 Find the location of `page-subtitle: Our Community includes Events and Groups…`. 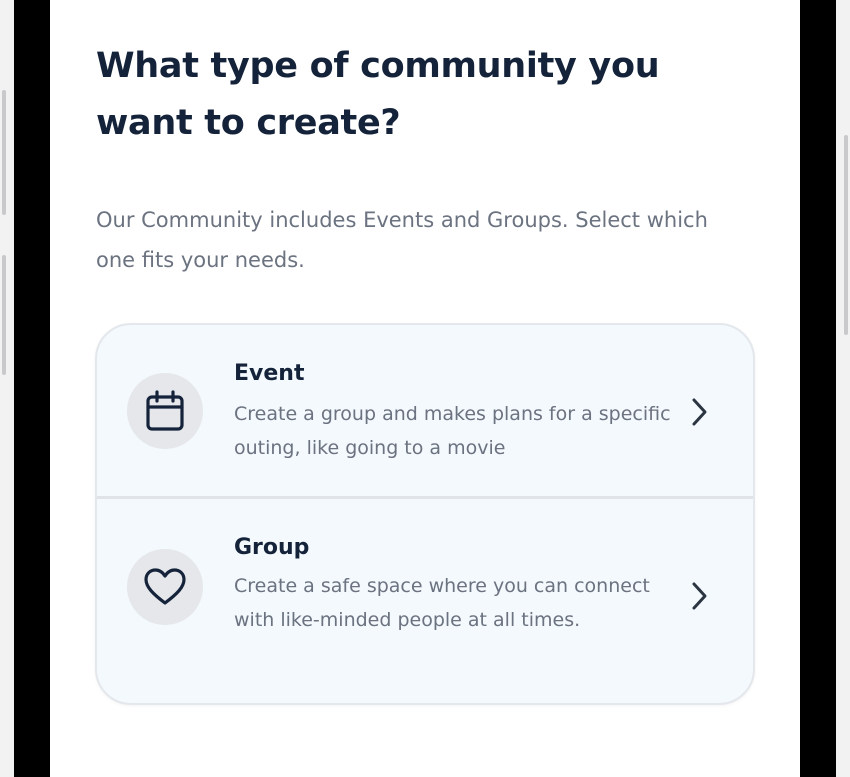

page-subtitle: Our Community includes Events and Groups… is located at coordinates (402, 240).